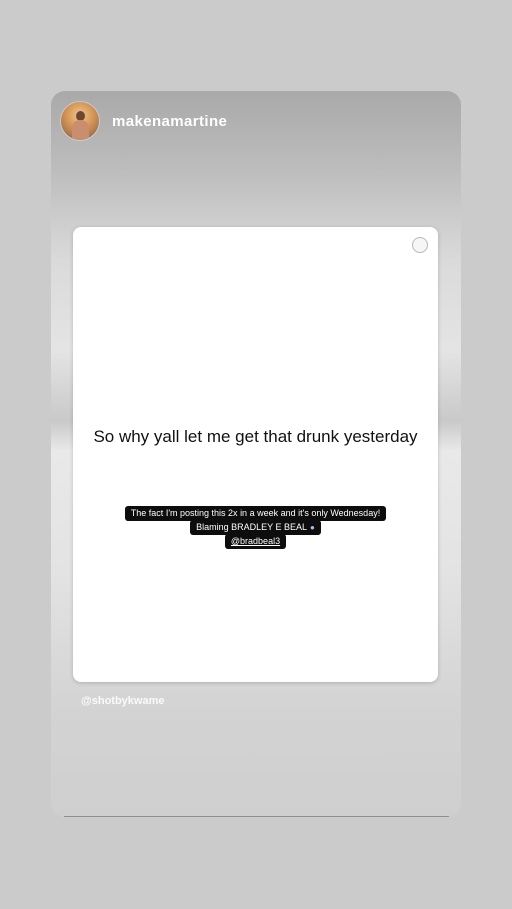 Image resolution: width=512 pixels, height=909 pixels. I want to click on caption-text-2: Blaming BRADLEY E BEAL, so click(252, 527).